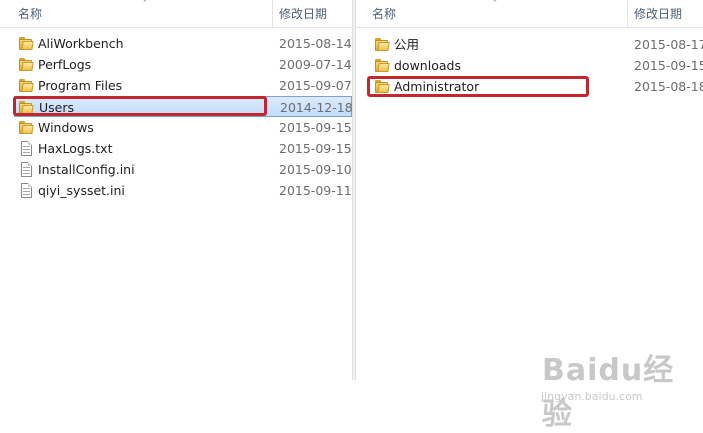  I want to click on left-column-header: ⌃ 名称 修改日期, so click(176, 14).